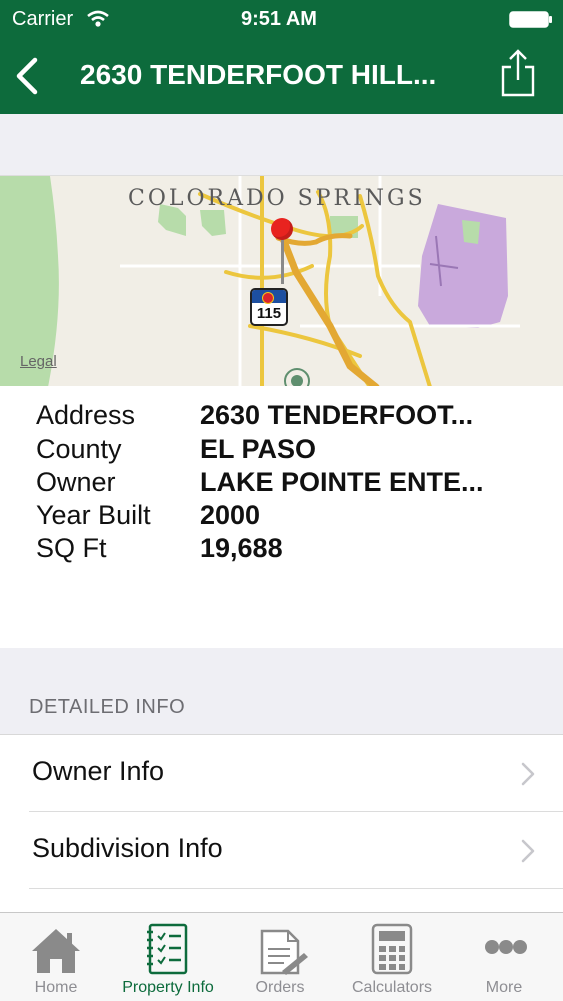 This screenshot has height=1001, width=563. I want to click on status-bar: Carrier 9:51 AM, so click(281, 20).